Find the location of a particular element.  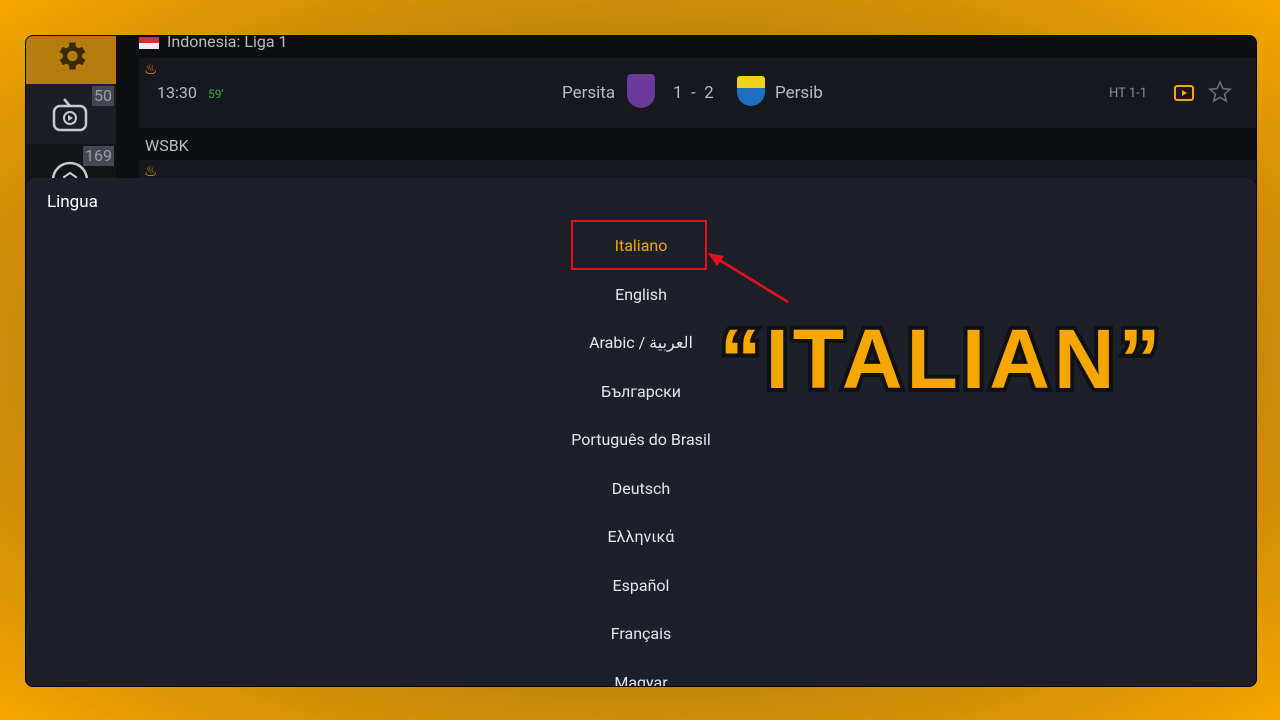

sidebar-item-live: 50 is located at coordinates (71, 114).